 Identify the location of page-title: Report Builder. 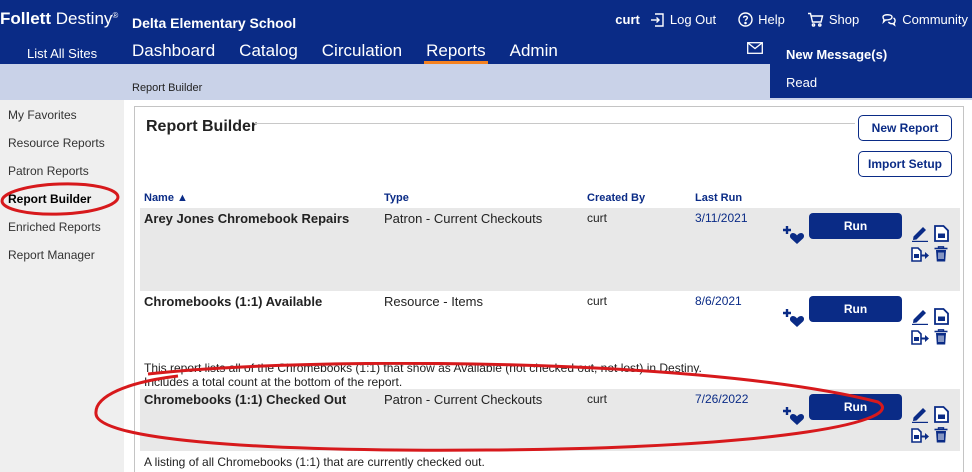
(202, 126).